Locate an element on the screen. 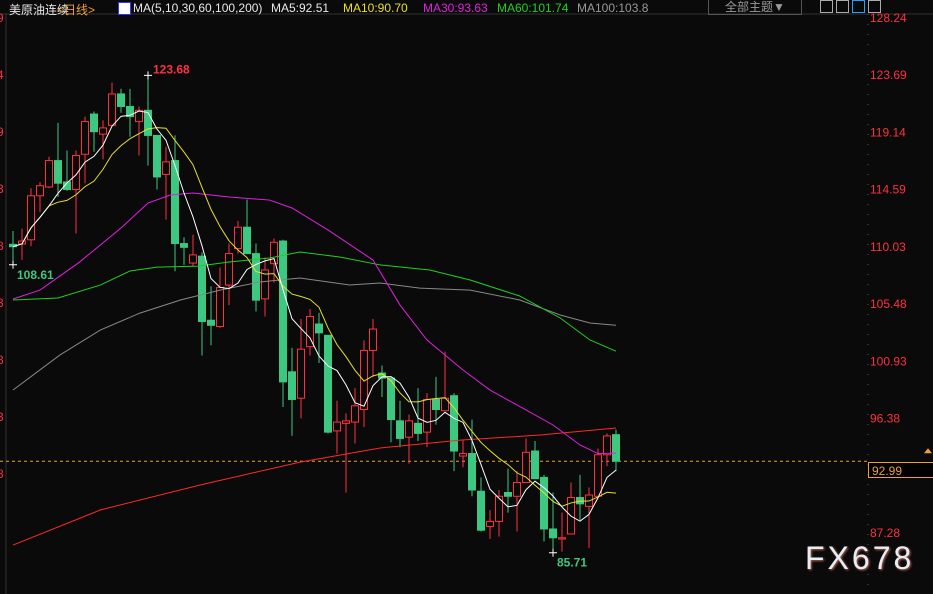 Image resolution: width=933 pixels, height=594 pixels. y-tick-label: 87.28 is located at coordinates (885, 533).